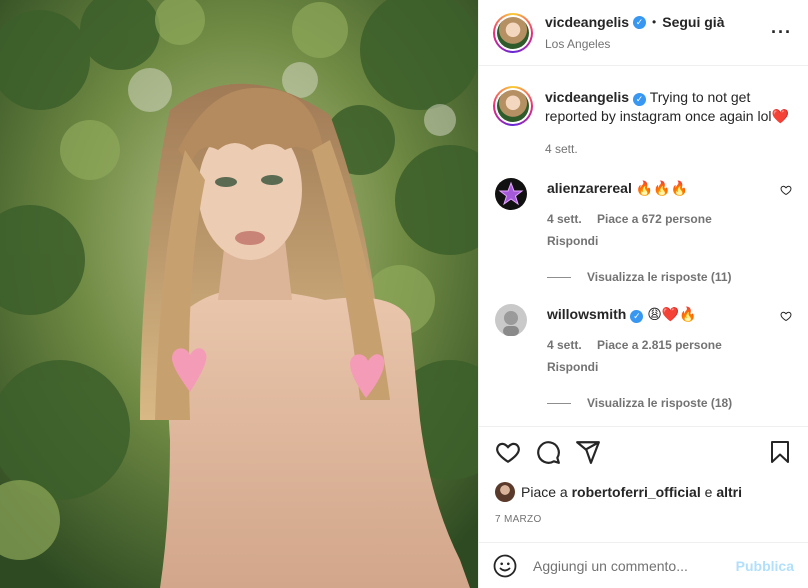 This screenshot has height=588, width=808. I want to click on likes-summary: Piace a robertoferri_official e altri, so click(618, 492).